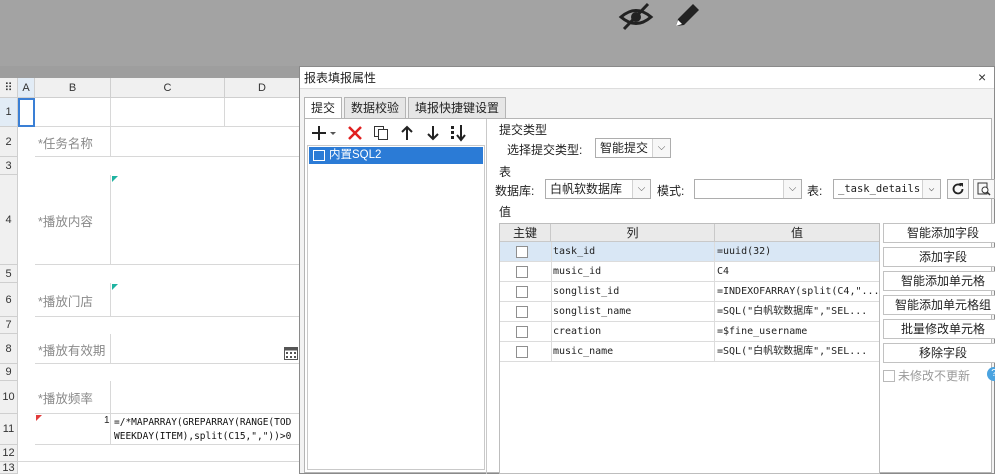  What do you see at coordinates (457, 108) in the screenshot?
I see `tab-shortcut-settings: 填报快捷键设置` at bounding box center [457, 108].